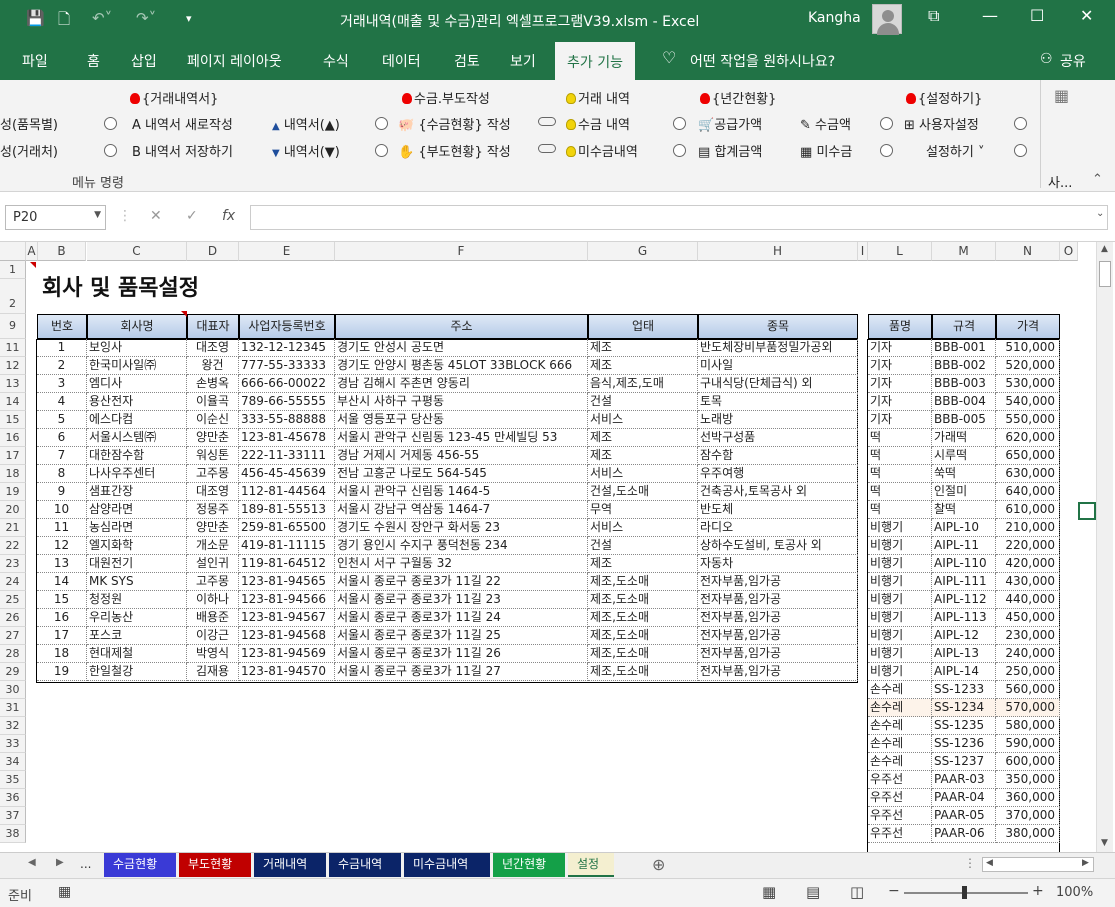 Image resolution: width=1115 pixels, height=907 pixels. What do you see at coordinates (13, 690) in the screenshot?
I see `row-header: 30` at bounding box center [13, 690].